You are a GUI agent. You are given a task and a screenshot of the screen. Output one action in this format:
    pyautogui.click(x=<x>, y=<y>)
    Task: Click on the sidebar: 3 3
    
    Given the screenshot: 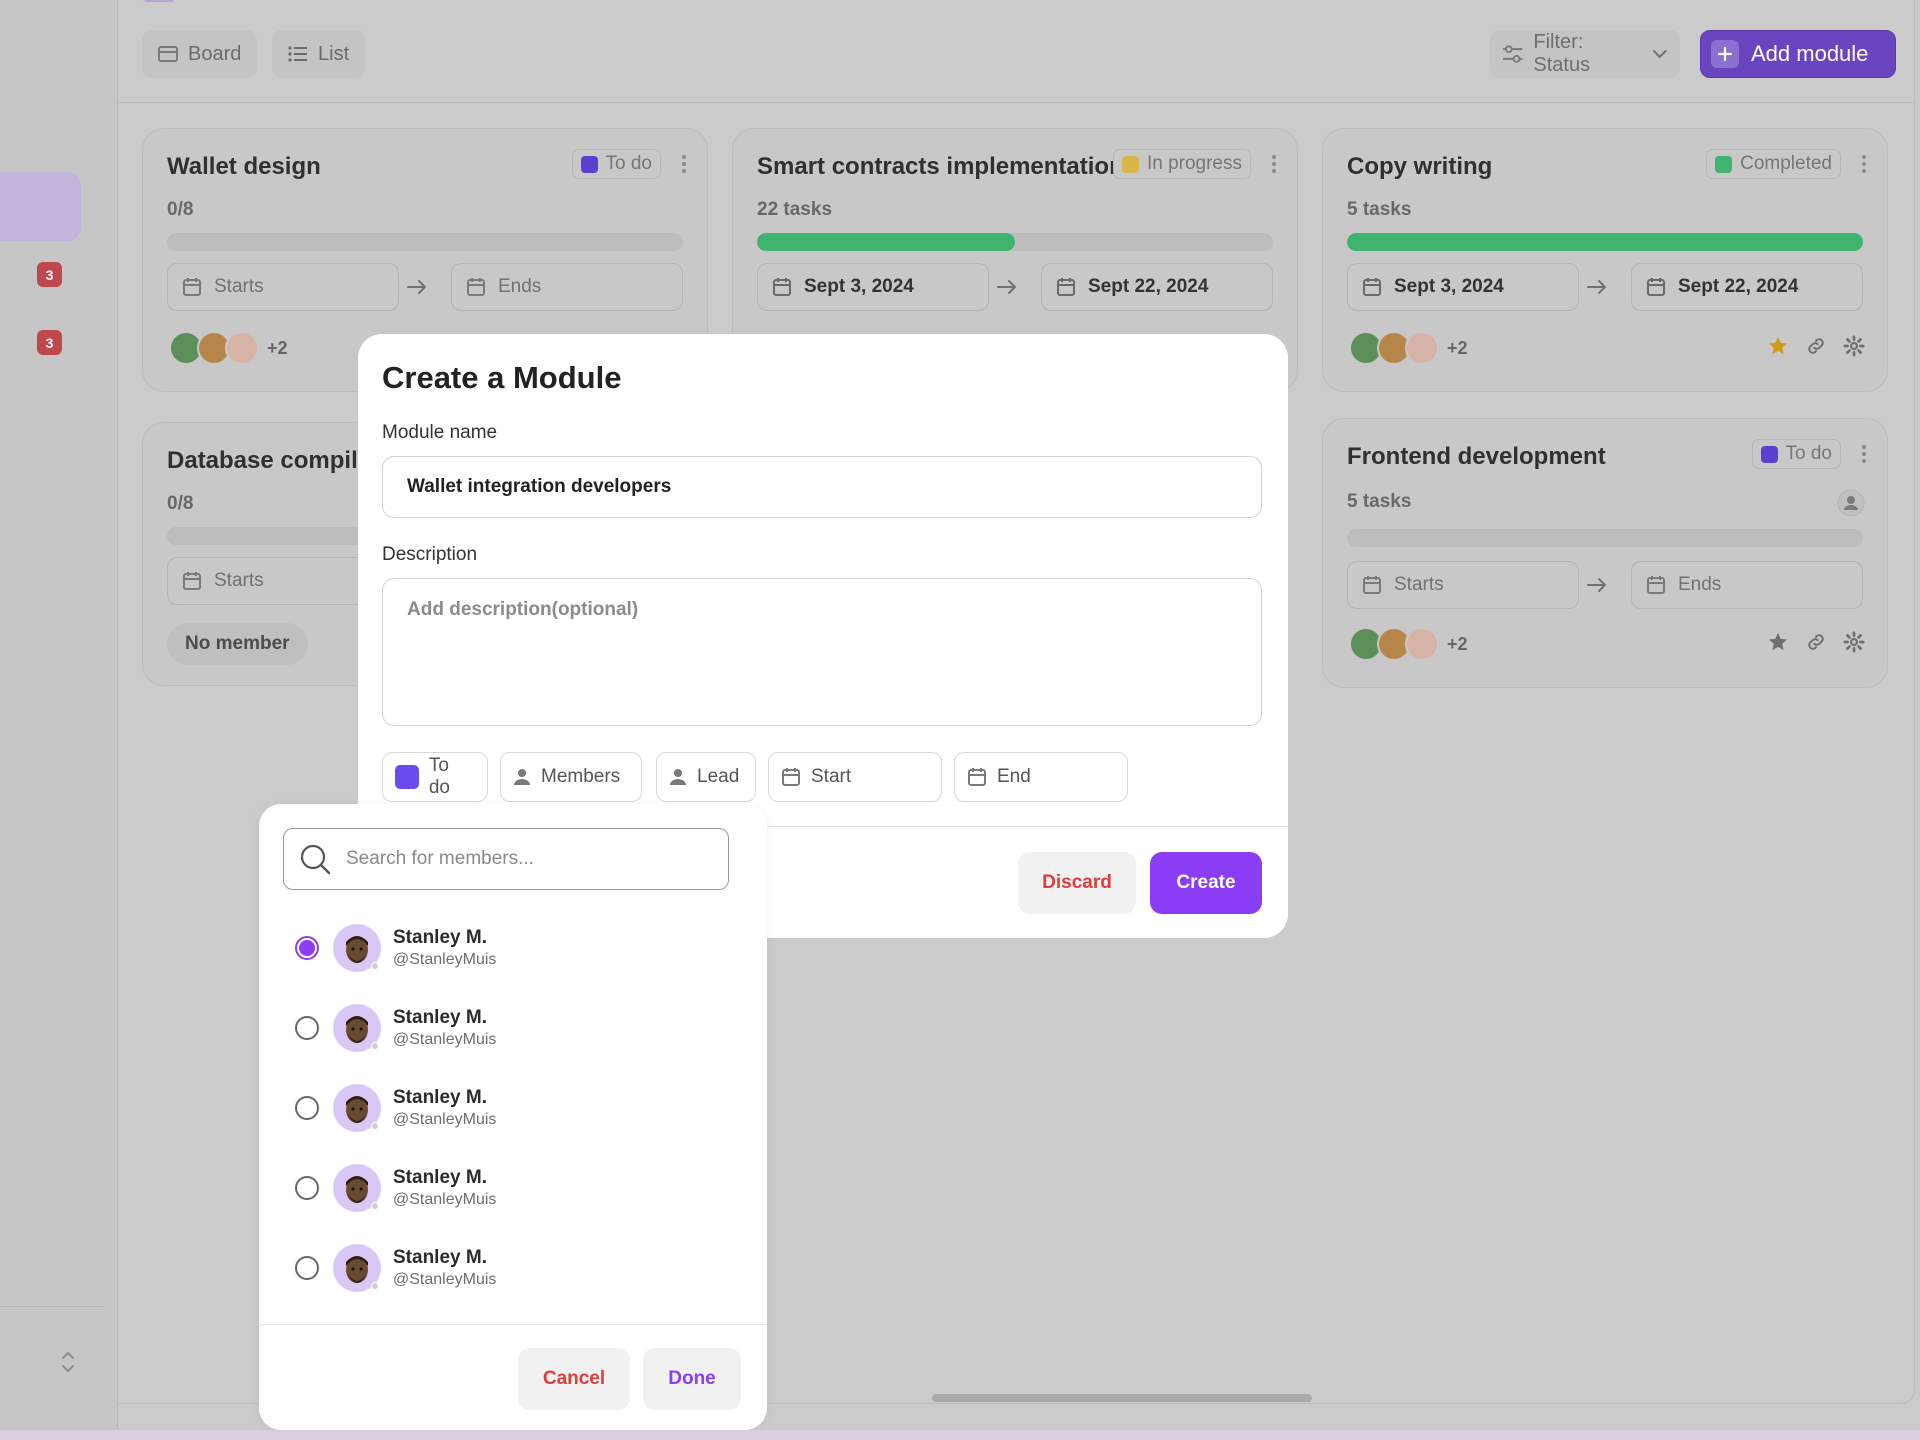 What is the action you would take?
    pyautogui.click(x=59, y=720)
    